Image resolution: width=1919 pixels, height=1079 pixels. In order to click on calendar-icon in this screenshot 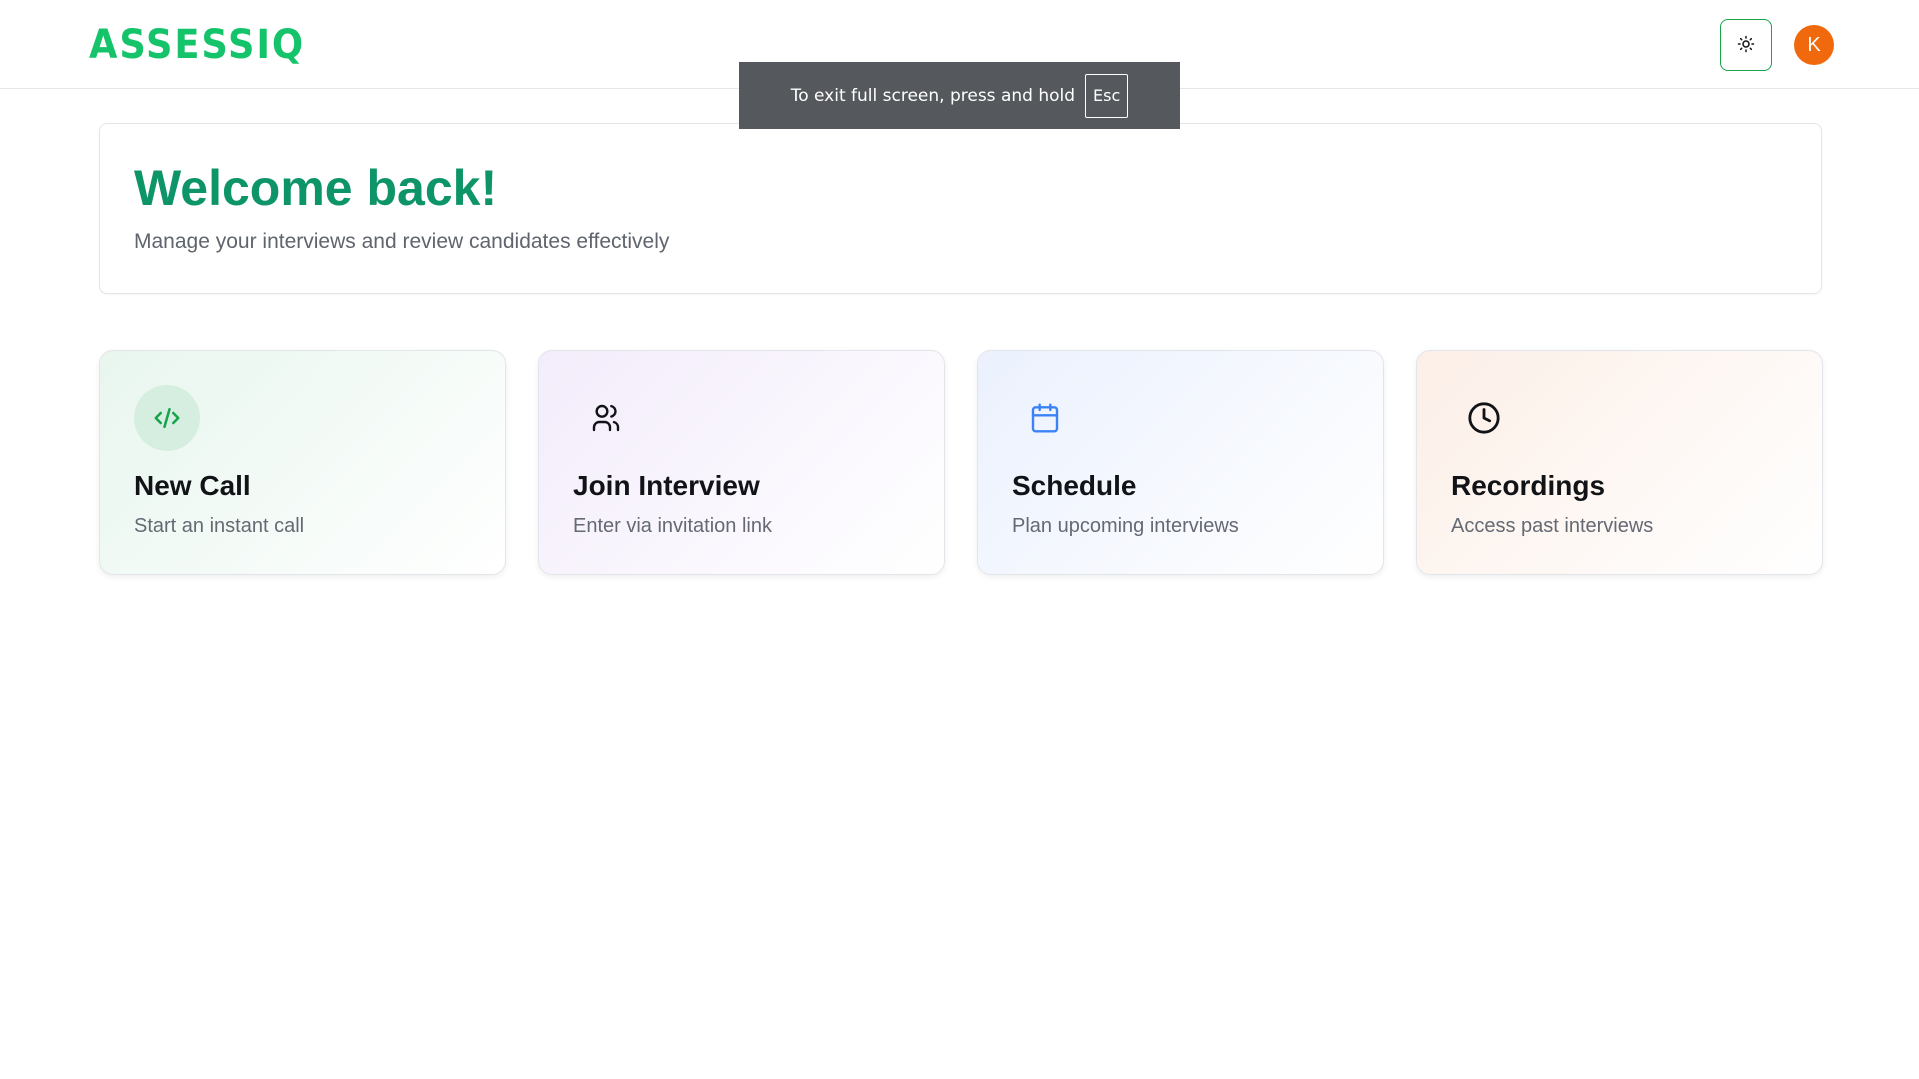, I will do `click(1045, 418)`.